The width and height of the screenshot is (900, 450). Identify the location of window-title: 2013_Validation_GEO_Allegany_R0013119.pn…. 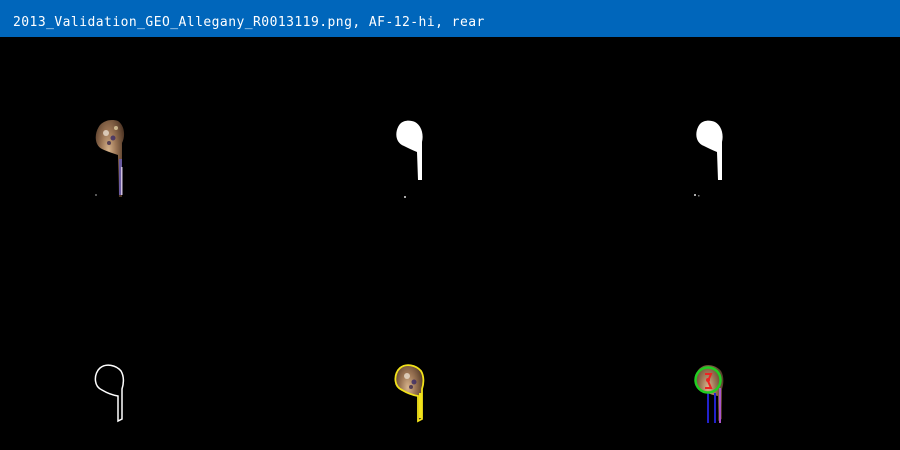
(249, 22).